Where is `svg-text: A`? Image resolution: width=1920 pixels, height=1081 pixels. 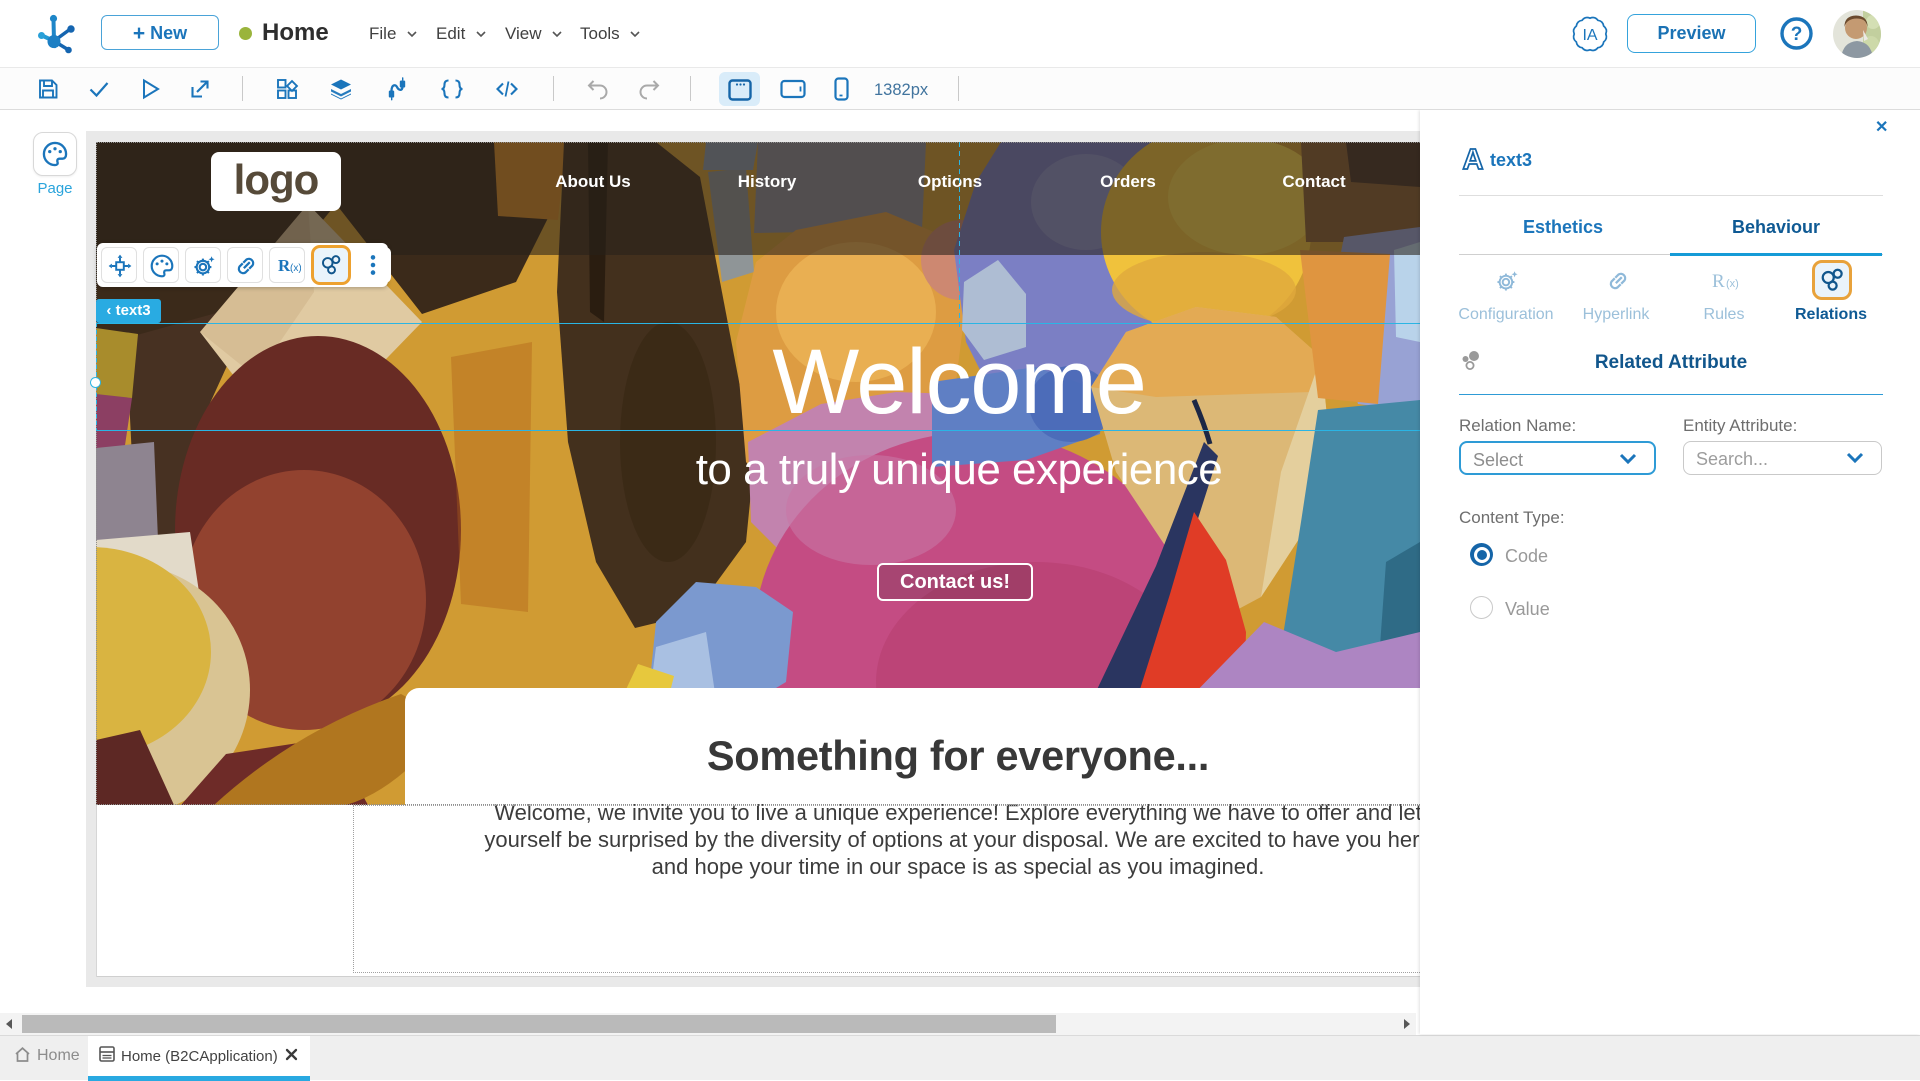
svg-text: A is located at coordinates (1473, 159).